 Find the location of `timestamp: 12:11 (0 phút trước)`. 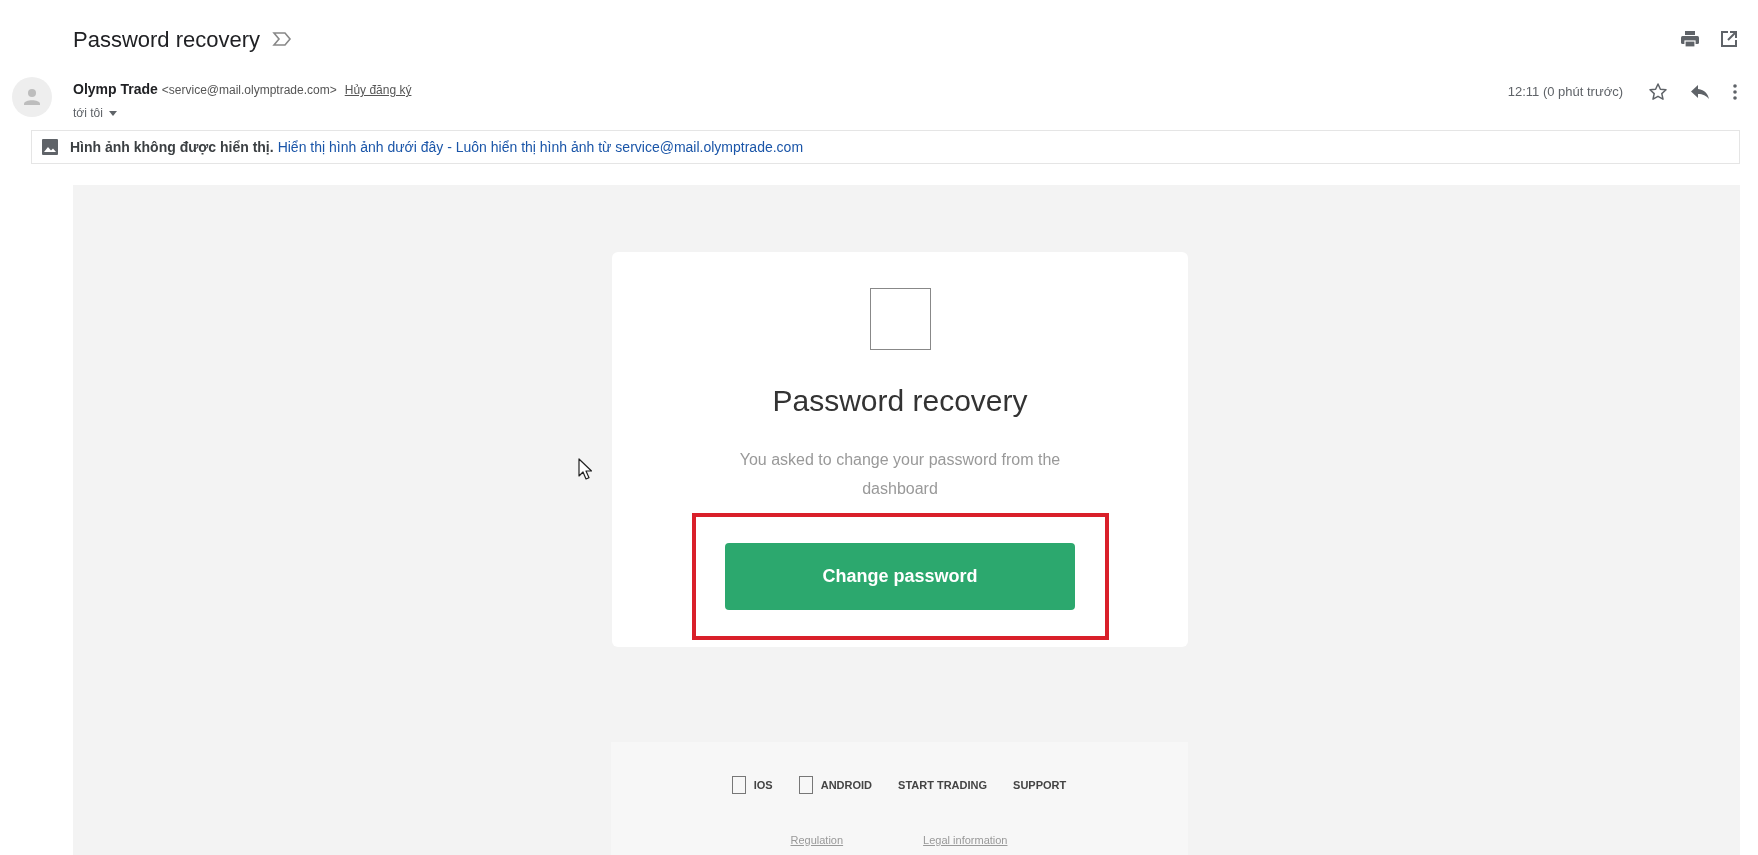

timestamp: 12:11 (0 phút trước) is located at coordinates (1565, 92).